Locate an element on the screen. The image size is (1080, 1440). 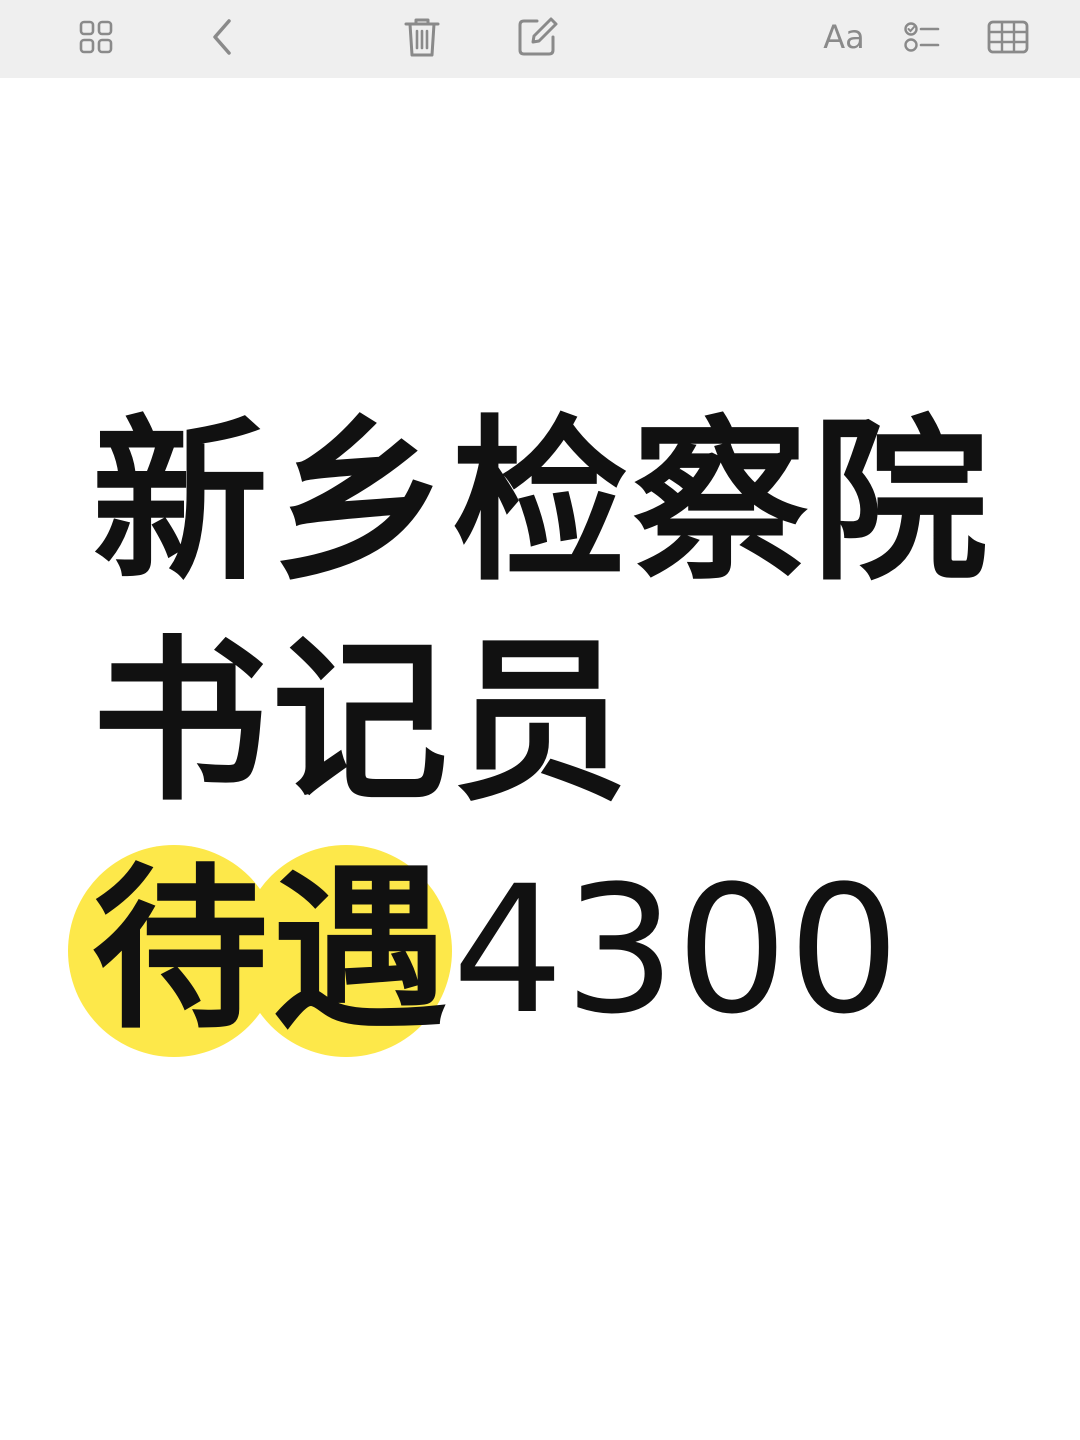
notes-toolbar: Aa is located at coordinates (540, 39).